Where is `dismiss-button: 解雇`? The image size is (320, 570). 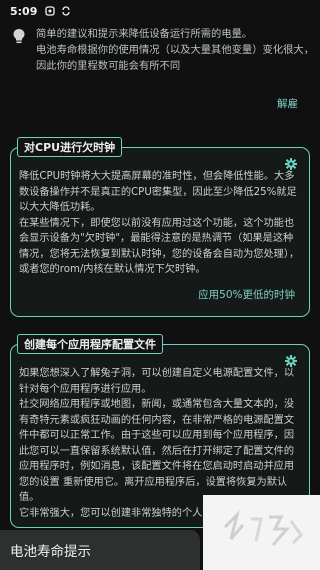 dismiss-button: 解雇 is located at coordinates (287, 103).